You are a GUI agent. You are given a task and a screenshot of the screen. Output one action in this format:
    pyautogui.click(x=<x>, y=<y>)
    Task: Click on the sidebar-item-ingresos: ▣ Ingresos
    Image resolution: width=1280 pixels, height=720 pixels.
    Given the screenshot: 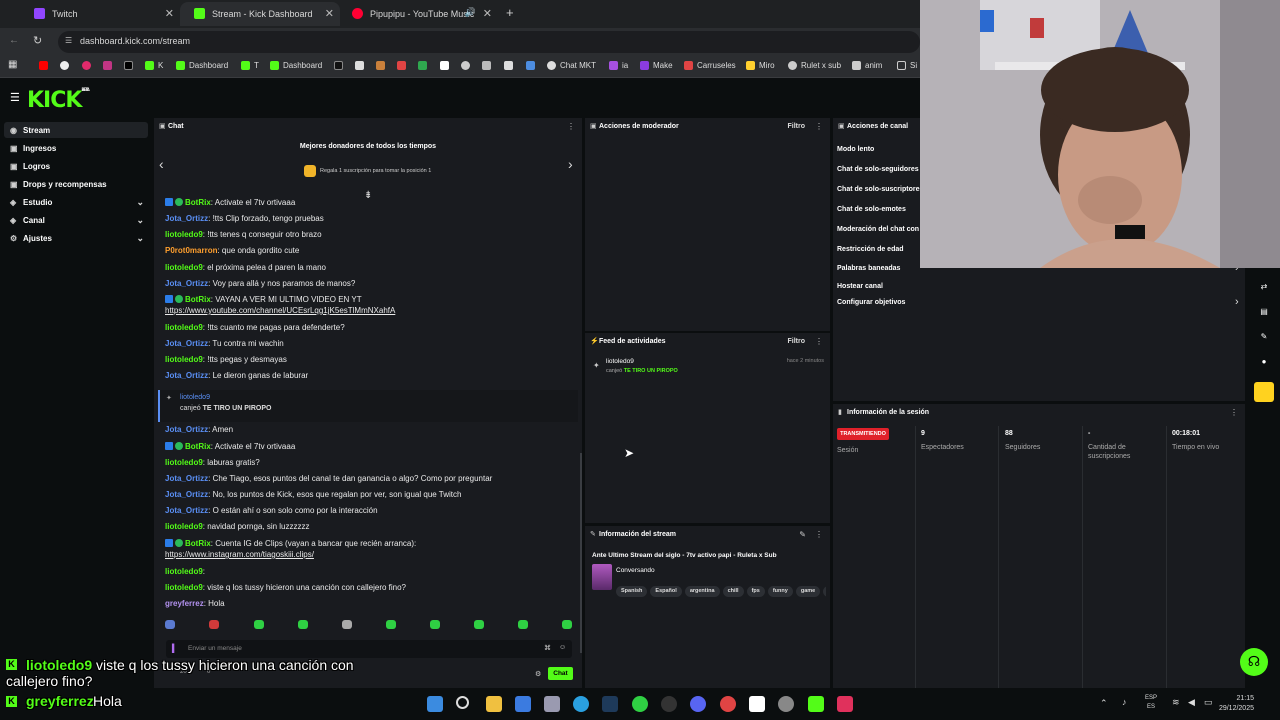 What is the action you would take?
    pyautogui.click(x=76, y=148)
    